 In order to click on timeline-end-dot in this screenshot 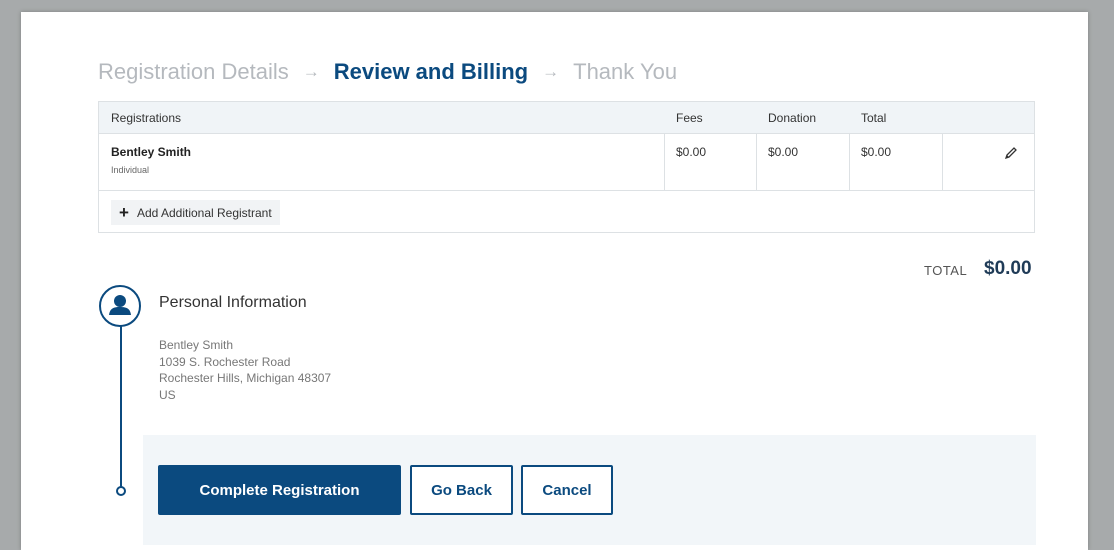, I will do `click(121, 491)`.